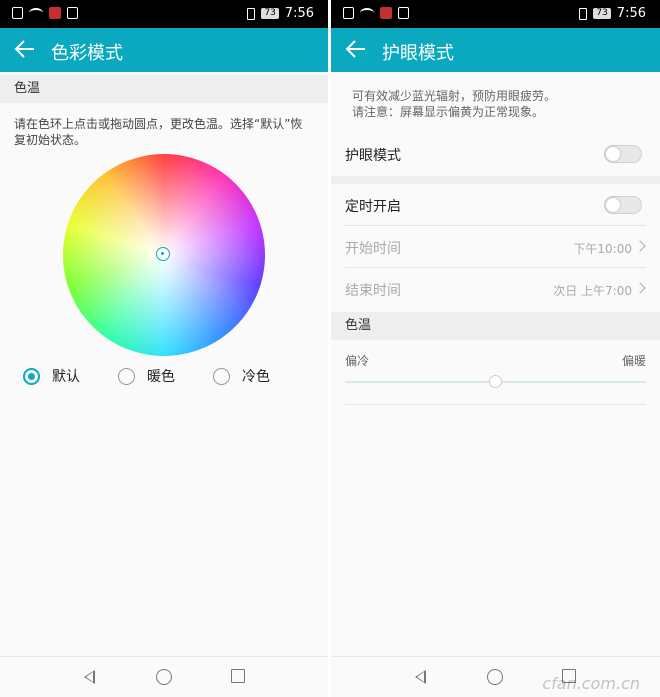  I want to click on slider-label-cool: 偏冷, so click(357, 361).